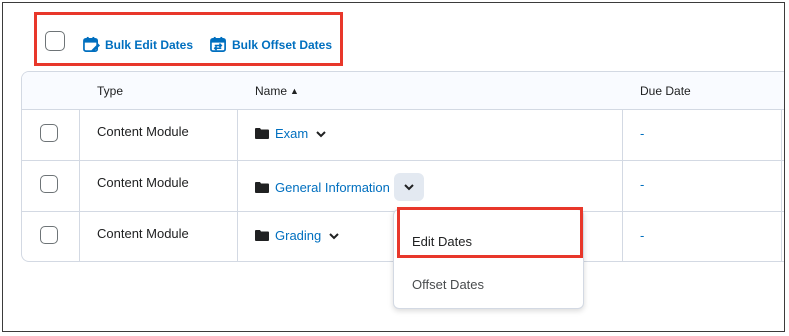 The height and width of the screenshot is (336, 789). I want to click on bulk-offset-dates-label: Bulk Offset Dates, so click(282, 44).